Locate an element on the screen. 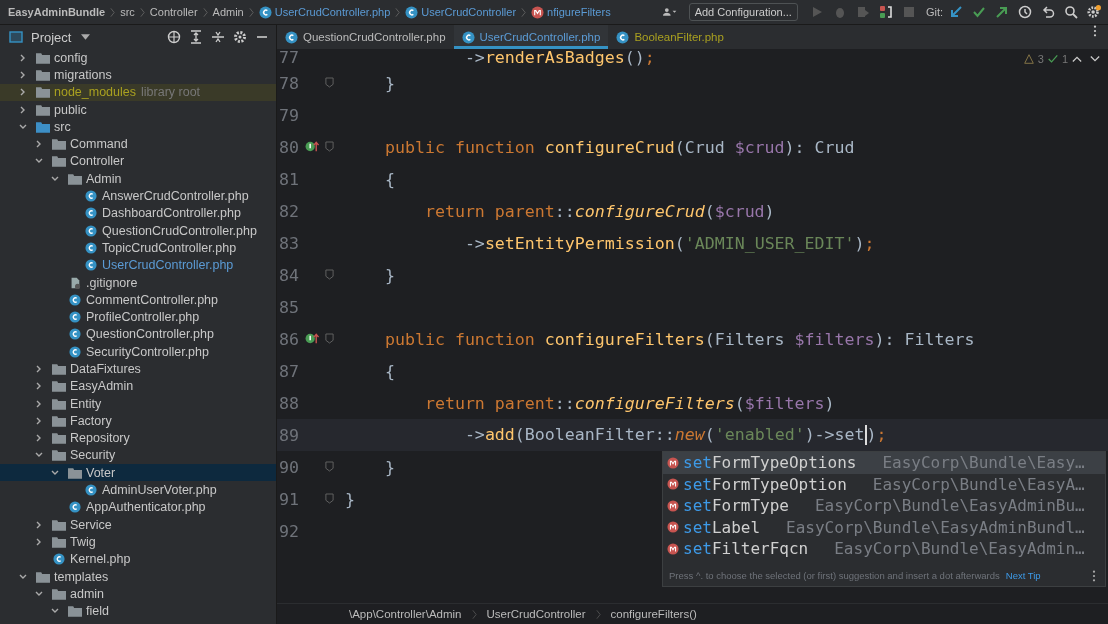  line-number: 81 is located at coordinates (288, 179).